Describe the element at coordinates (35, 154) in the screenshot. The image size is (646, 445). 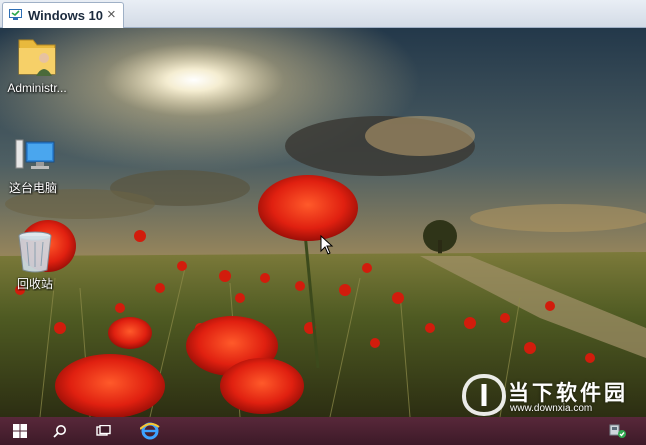
I see `this-pc-icon` at that location.